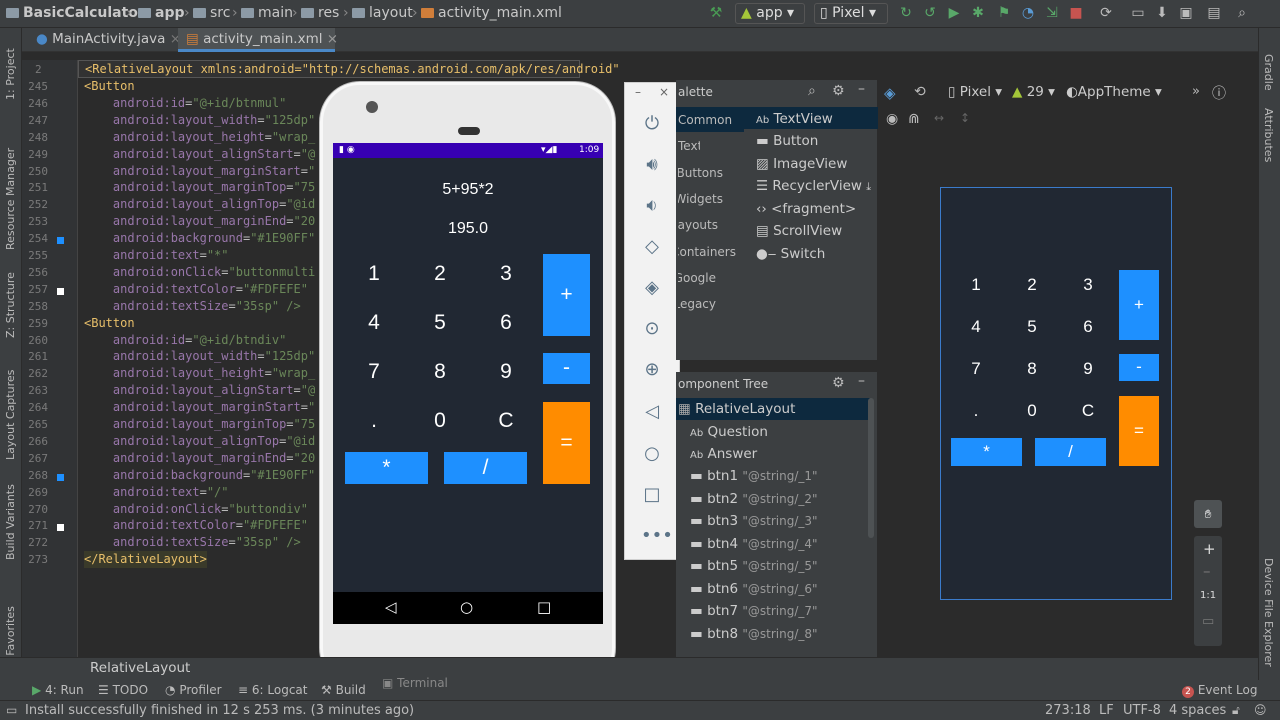 The height and width of the screenshot is (720, 1280). I want to click on search-icon: ⌕, so click(812, 91).